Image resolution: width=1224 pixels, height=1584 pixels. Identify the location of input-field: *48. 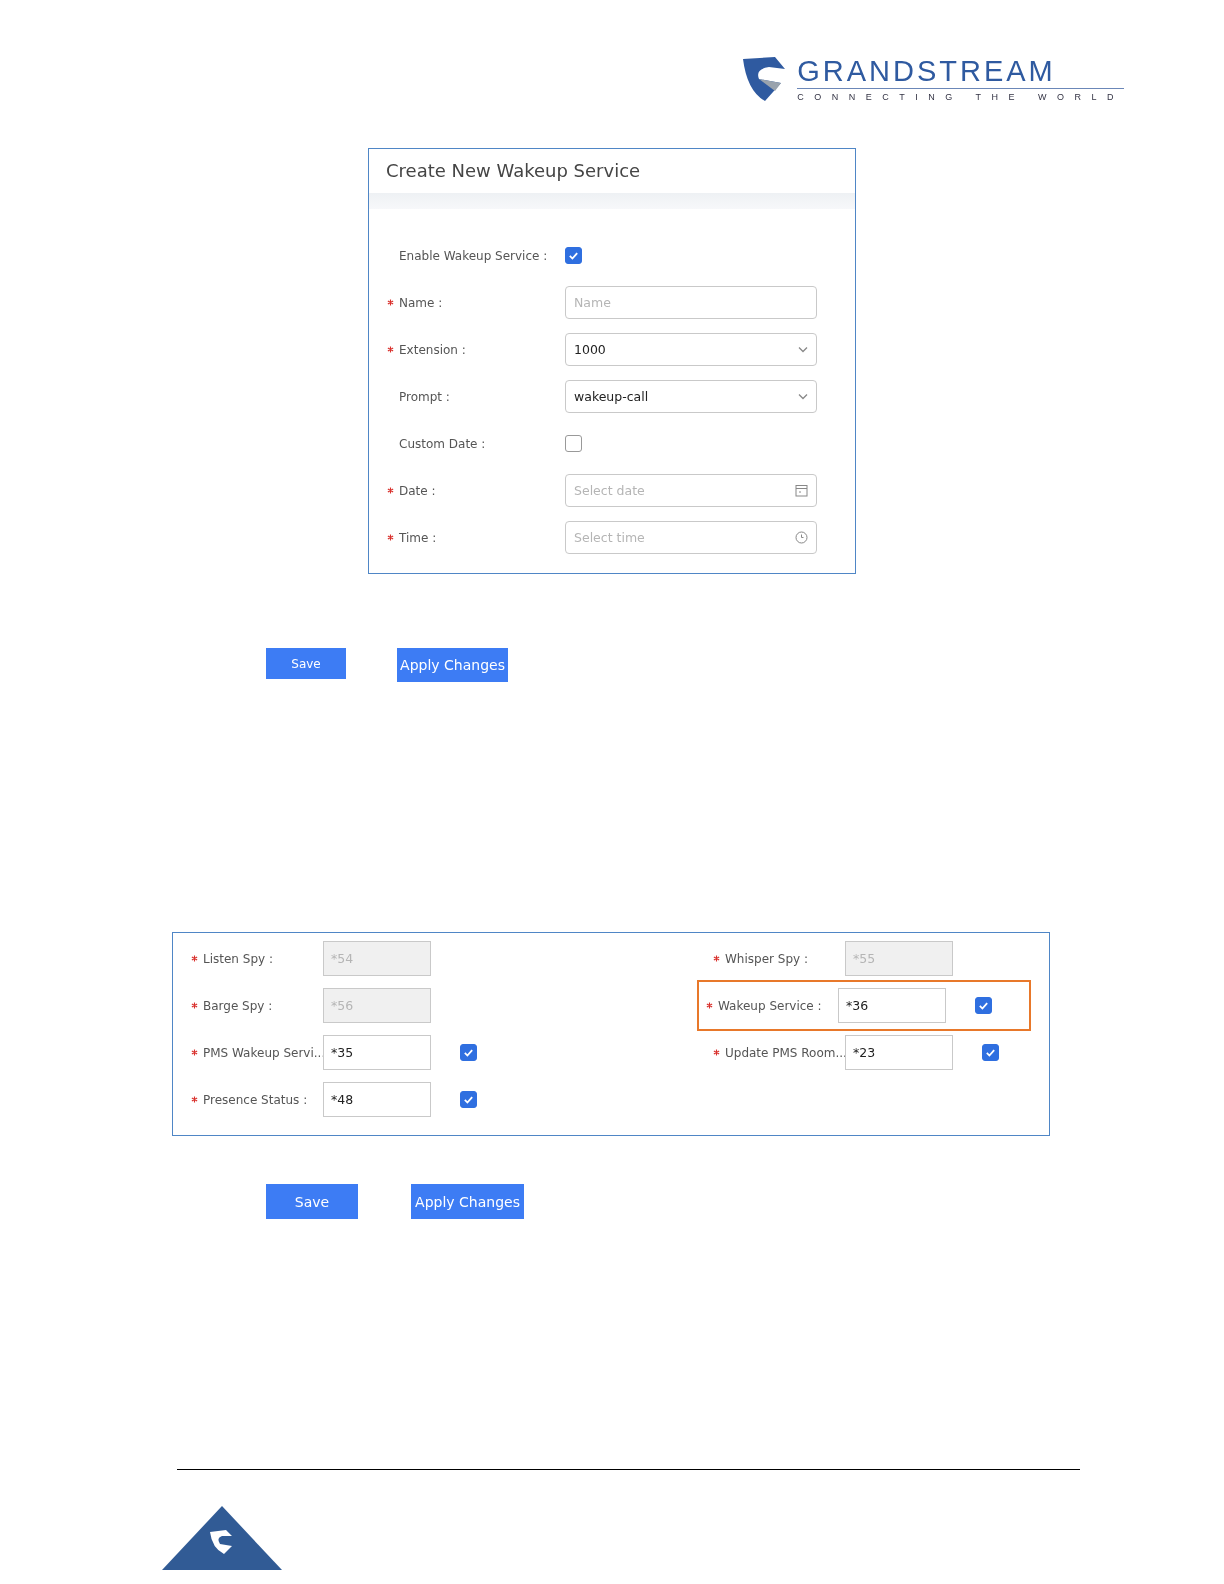
(377, 1099).